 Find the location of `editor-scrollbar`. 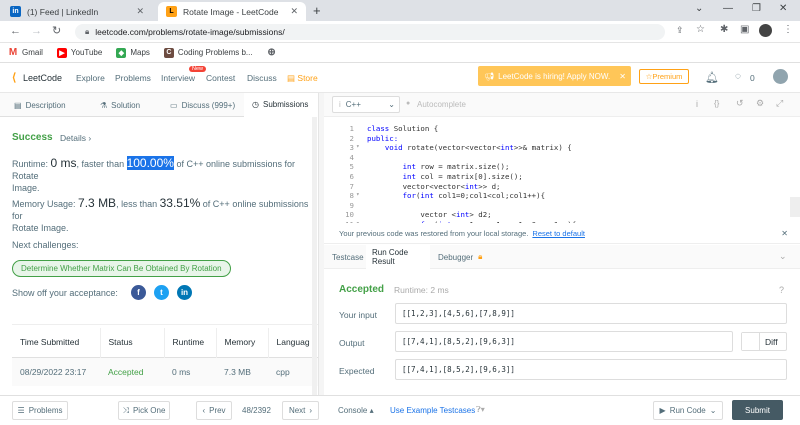

editor-scrollbar is located at coordinates (795, 207).